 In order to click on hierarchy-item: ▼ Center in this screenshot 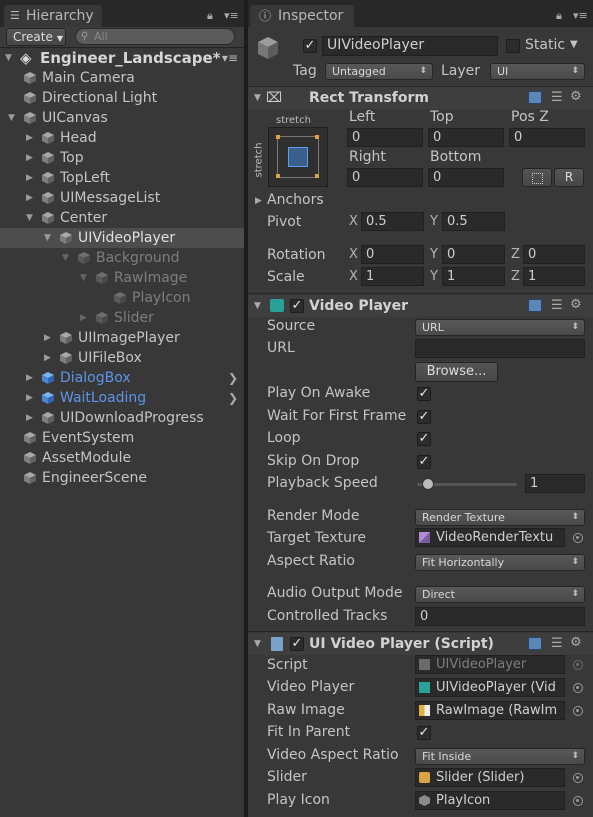, I will do `click(122, 218)`.